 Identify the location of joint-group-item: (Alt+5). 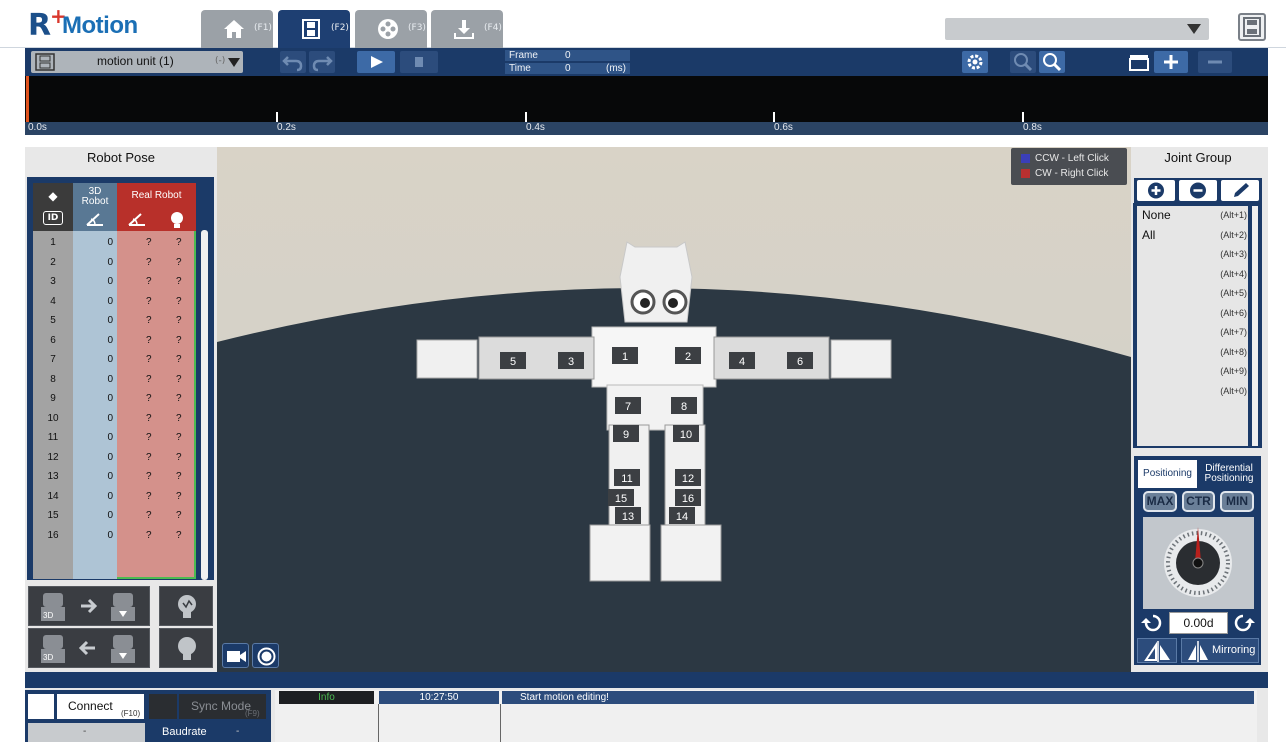
(1194, 296).